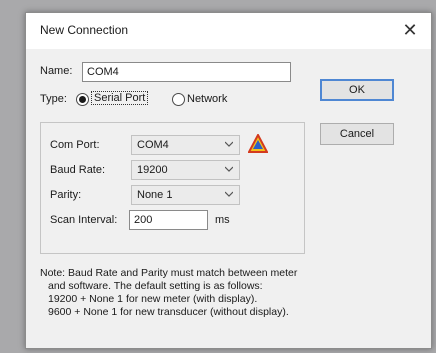 The width and height of the screenshot is (436, 353). What do you see at coordinates (185, 170) in the screenshot?
I see `baud-rate-select: 19200` at bounding box center [185, 170].